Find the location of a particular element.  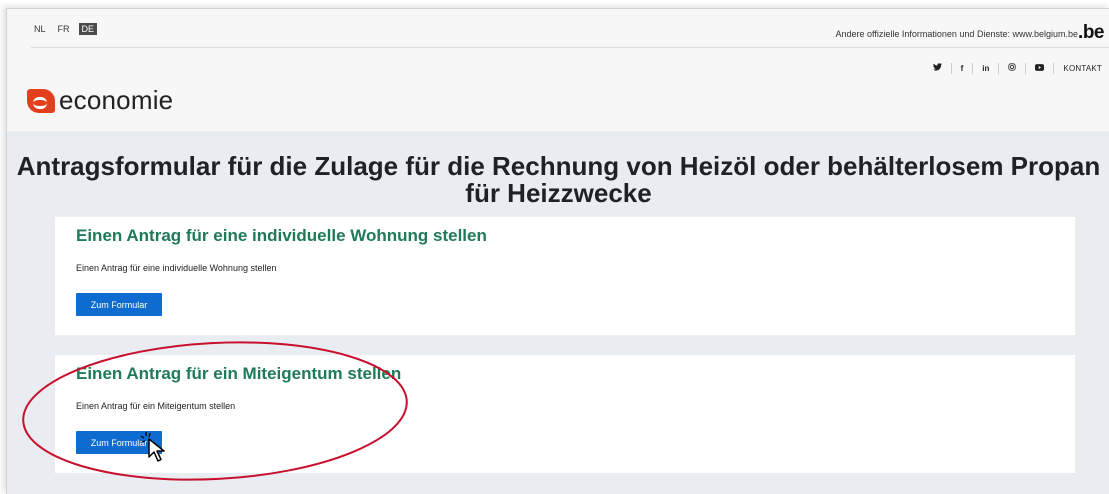

facebook-icon: f is located at coordinates (963, 68).